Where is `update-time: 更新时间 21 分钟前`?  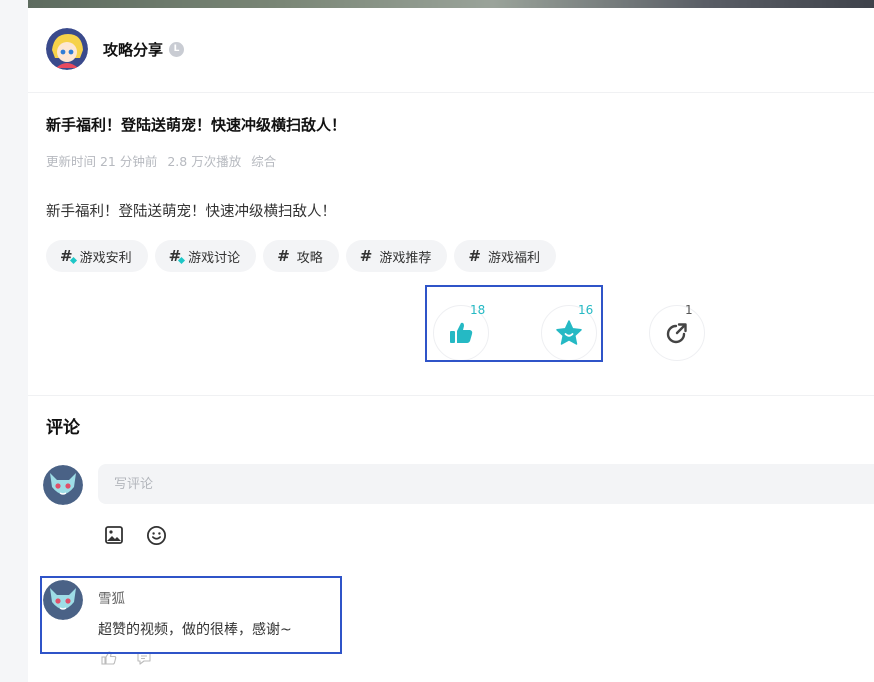
update-time: 更新时间 21 分钟前 is located at coordinates (102, 161).